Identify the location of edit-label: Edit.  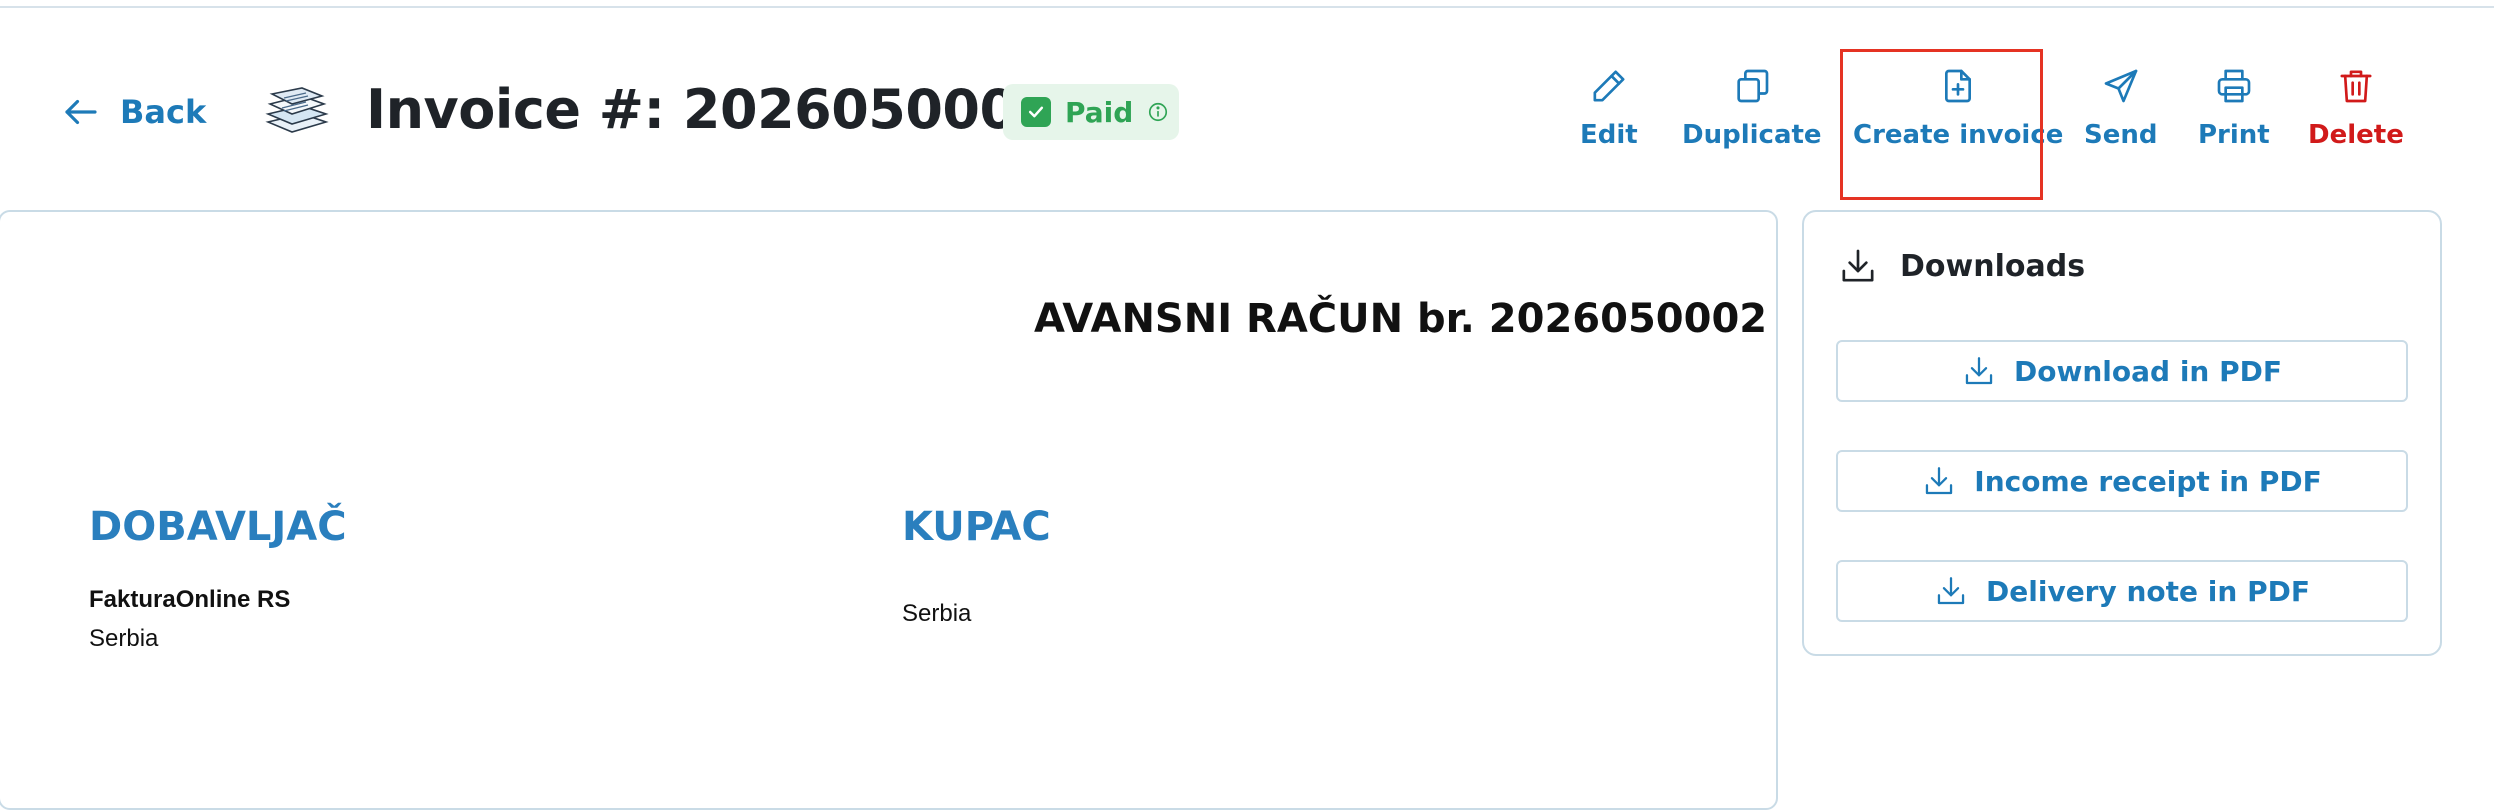
(1609, 135).